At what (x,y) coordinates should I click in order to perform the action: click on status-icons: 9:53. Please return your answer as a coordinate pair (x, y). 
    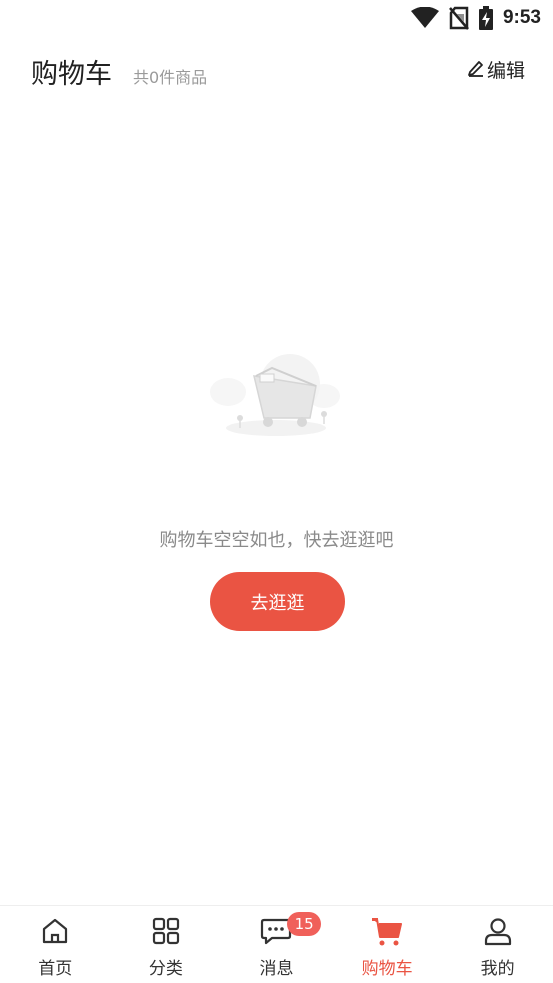
    Looking at the image, I should click on (475, 18).